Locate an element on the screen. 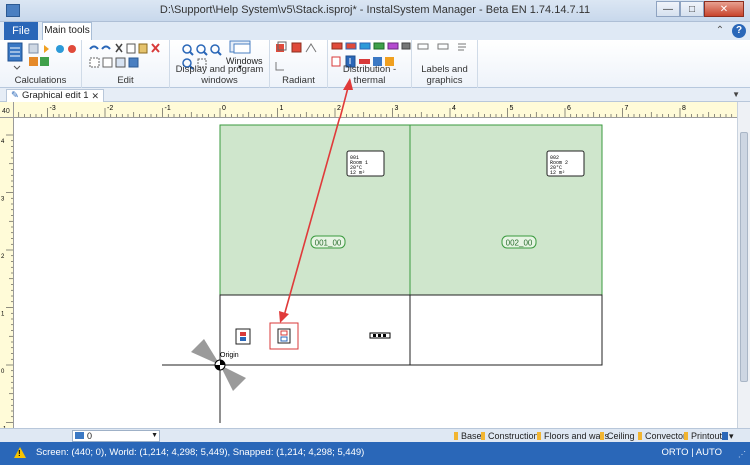 This screenshot has height=465, width=750. ruler-x-label: 2 is located at coordinates (339, 108).